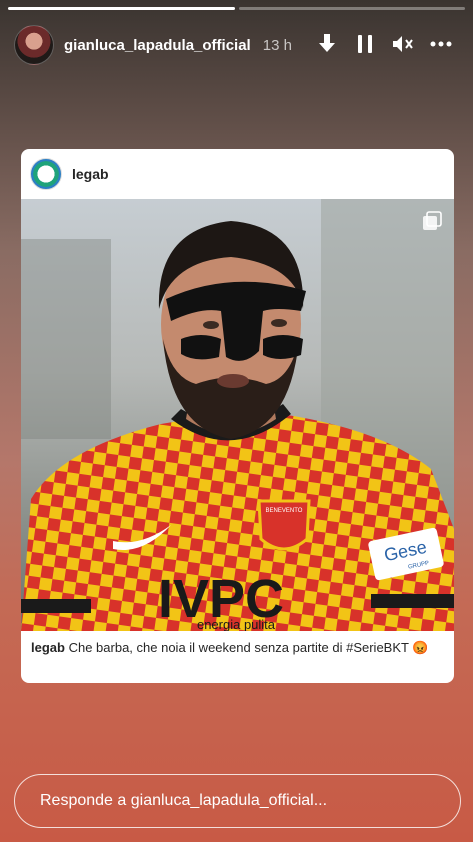 This screenshot has height=842, width=473. What do you see at coordinates (284, 511) in the screenshot?
I see `crest-text: BENEVENTO` at bounding box center [284, 511].